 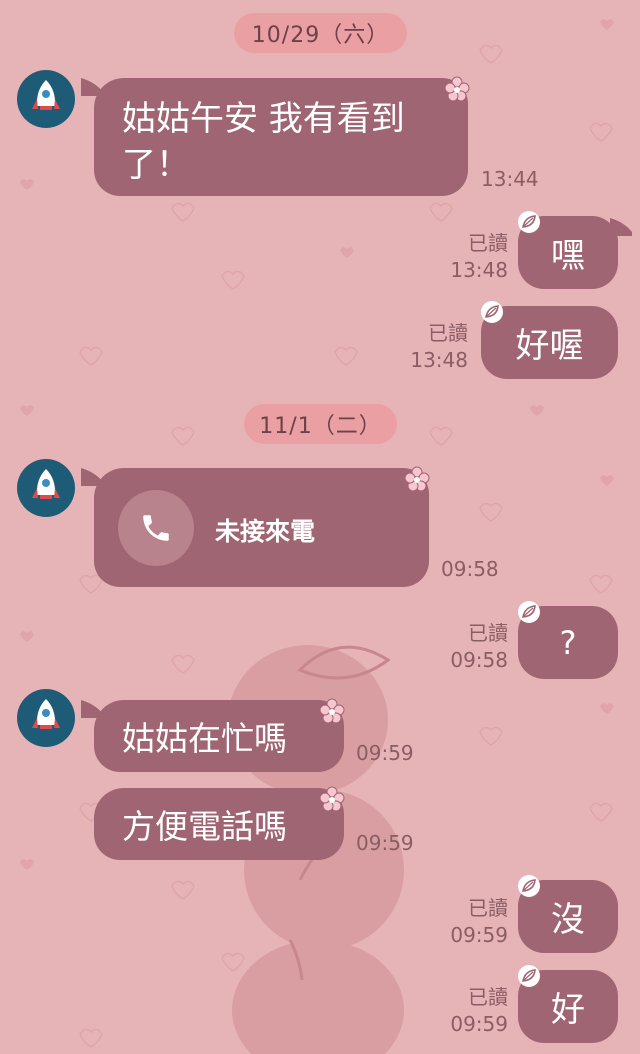 I want to click on missed-call-label: 未接來電, so click(x=265, y=531).